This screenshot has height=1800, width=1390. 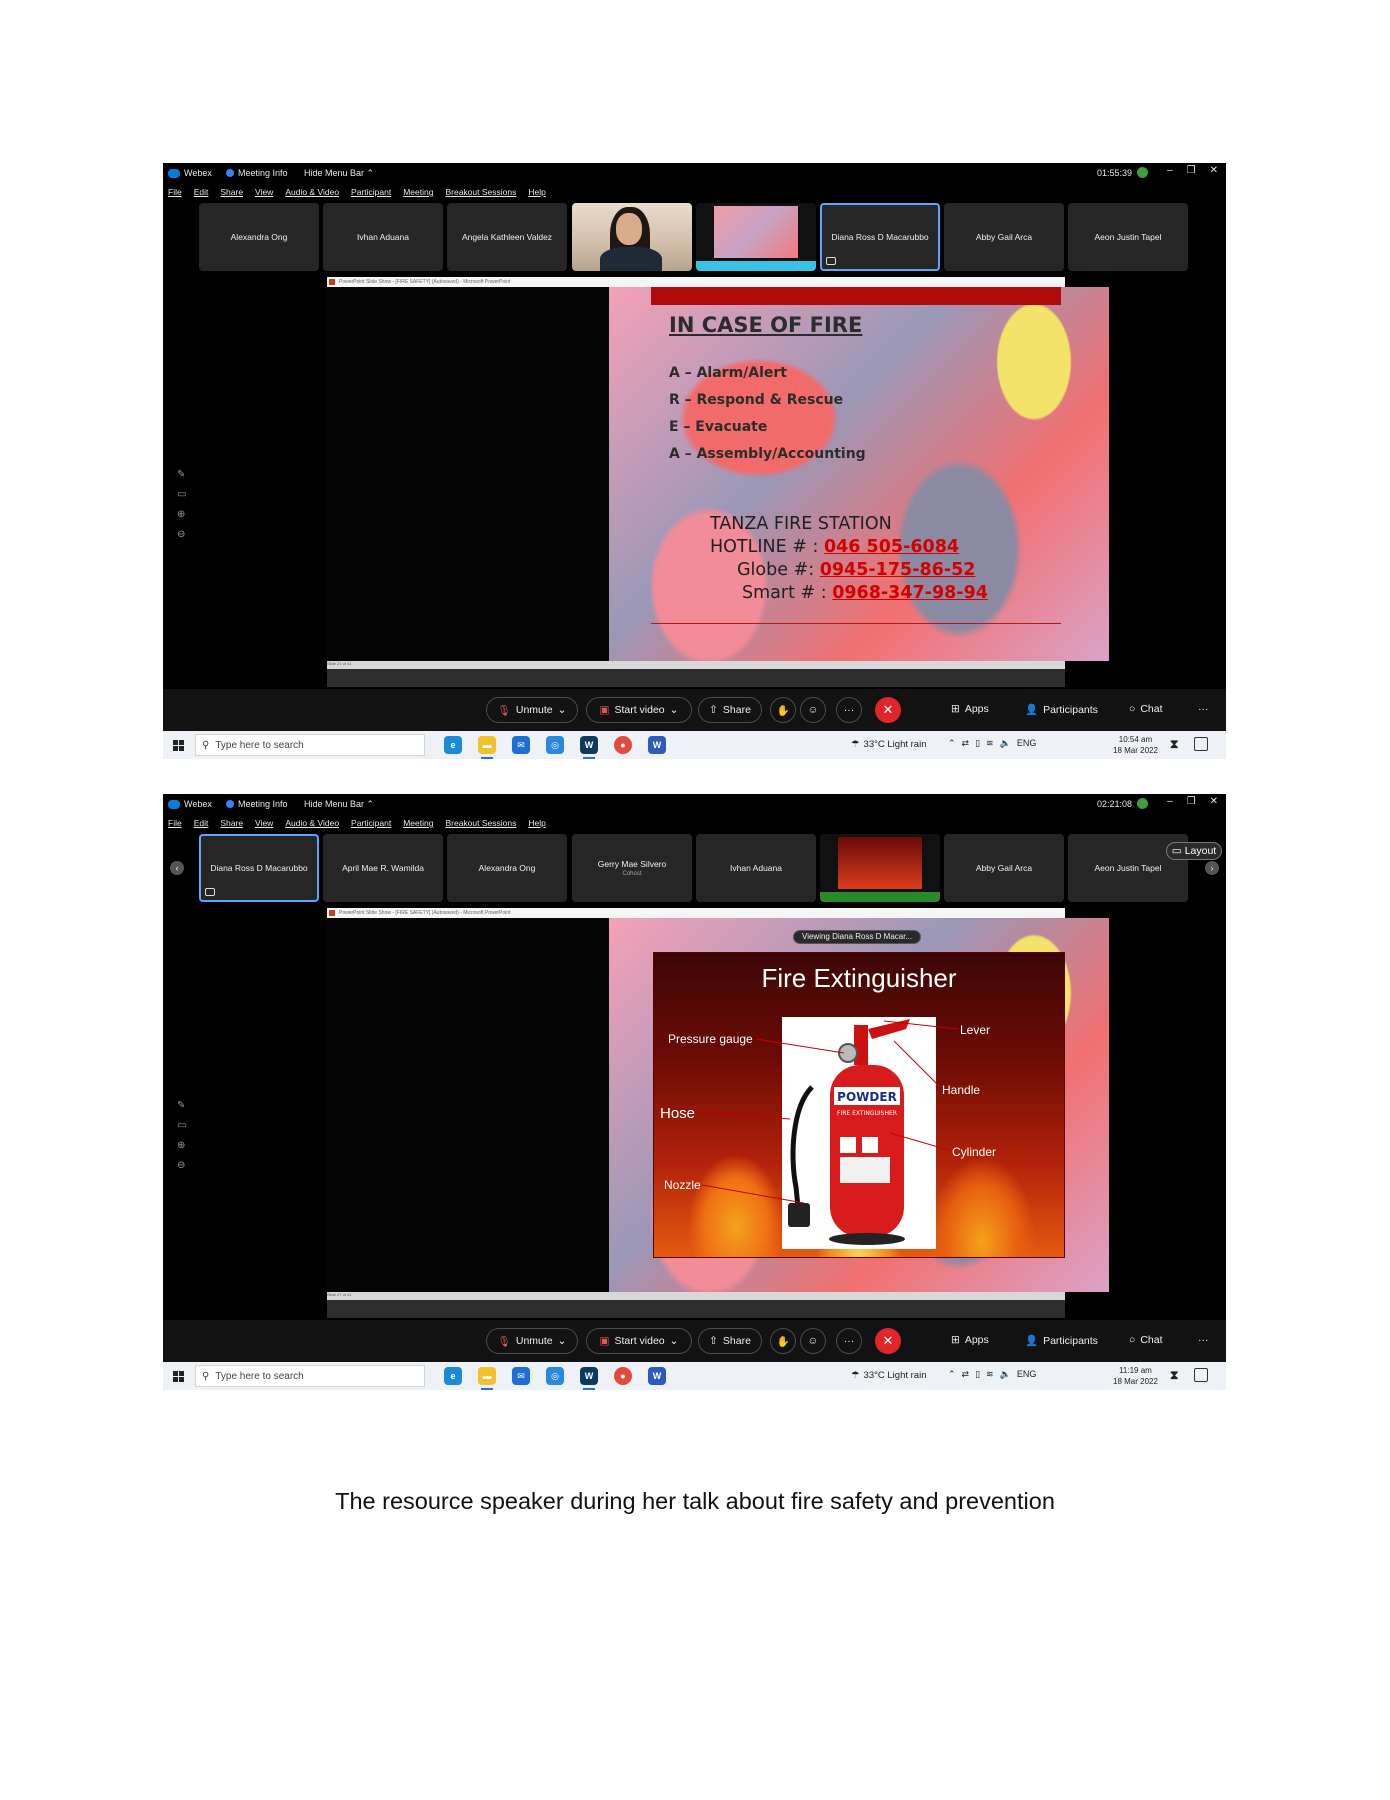 What do you see at coordinates (532, 710) in the screenshot?
I see `unmute-button: 🎙 Unmute ⌄` at bounding box center [532, 710].